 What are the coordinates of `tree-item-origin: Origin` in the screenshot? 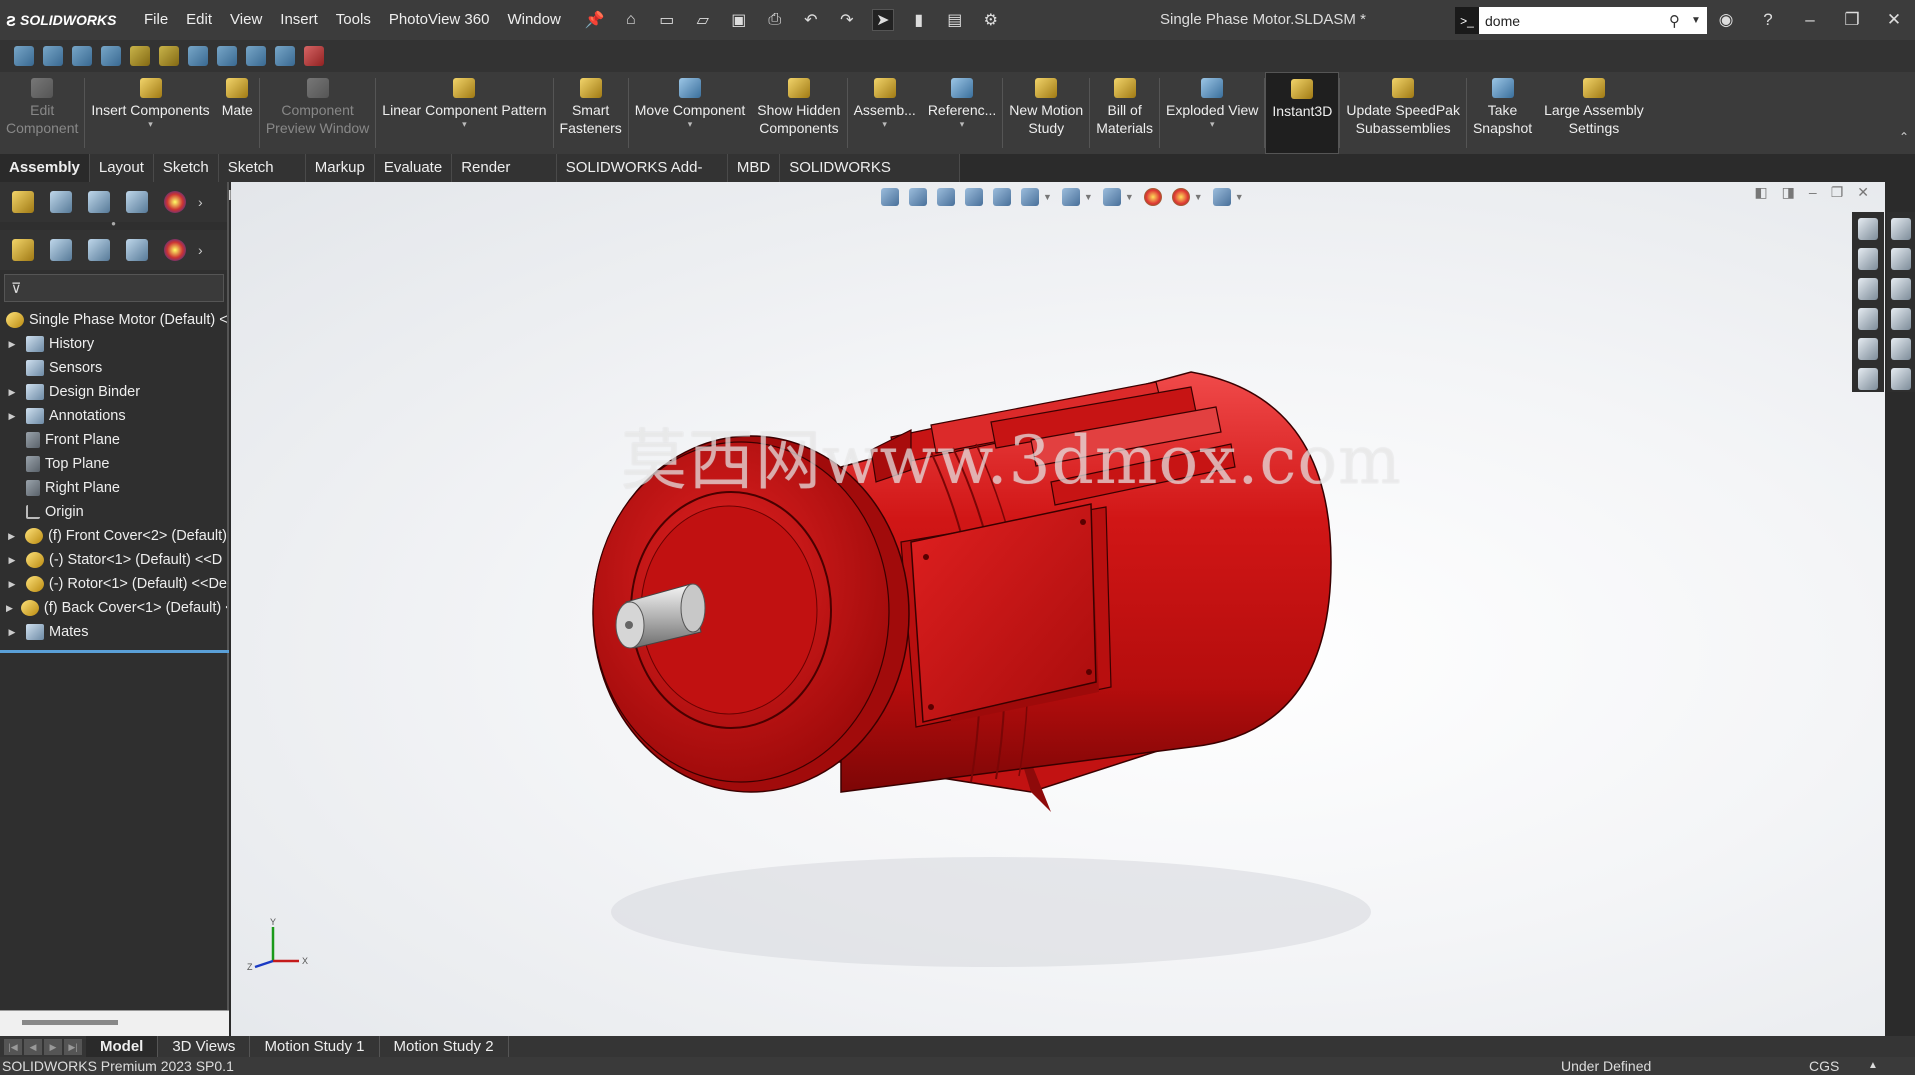 It's located at (113, 512).